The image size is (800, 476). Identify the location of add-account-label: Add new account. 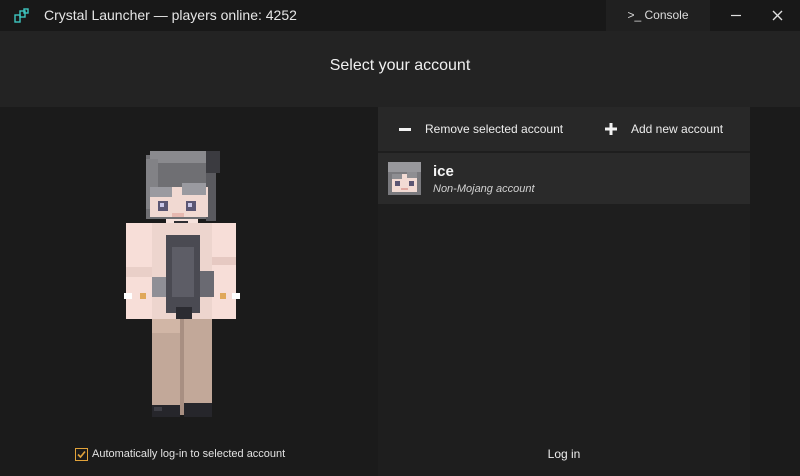
(677, 129).